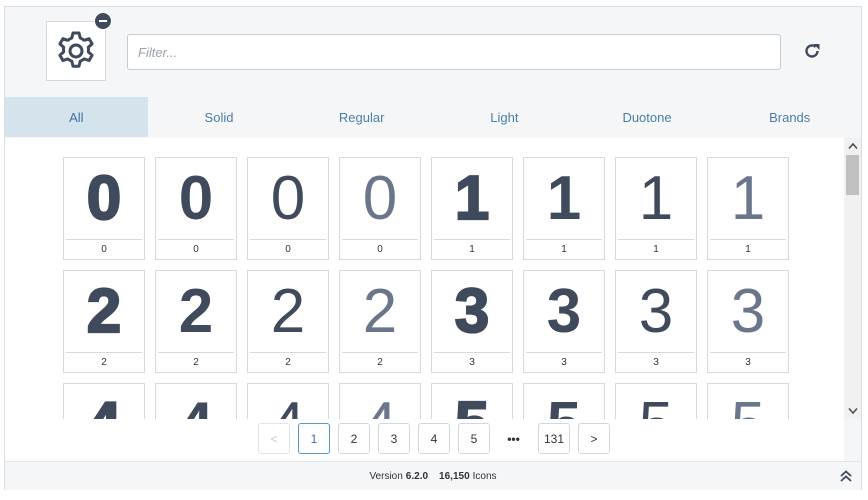  Describe the element at coordinates (484, 476) in the screenshot. I see `icons-label: Icons` at that location.